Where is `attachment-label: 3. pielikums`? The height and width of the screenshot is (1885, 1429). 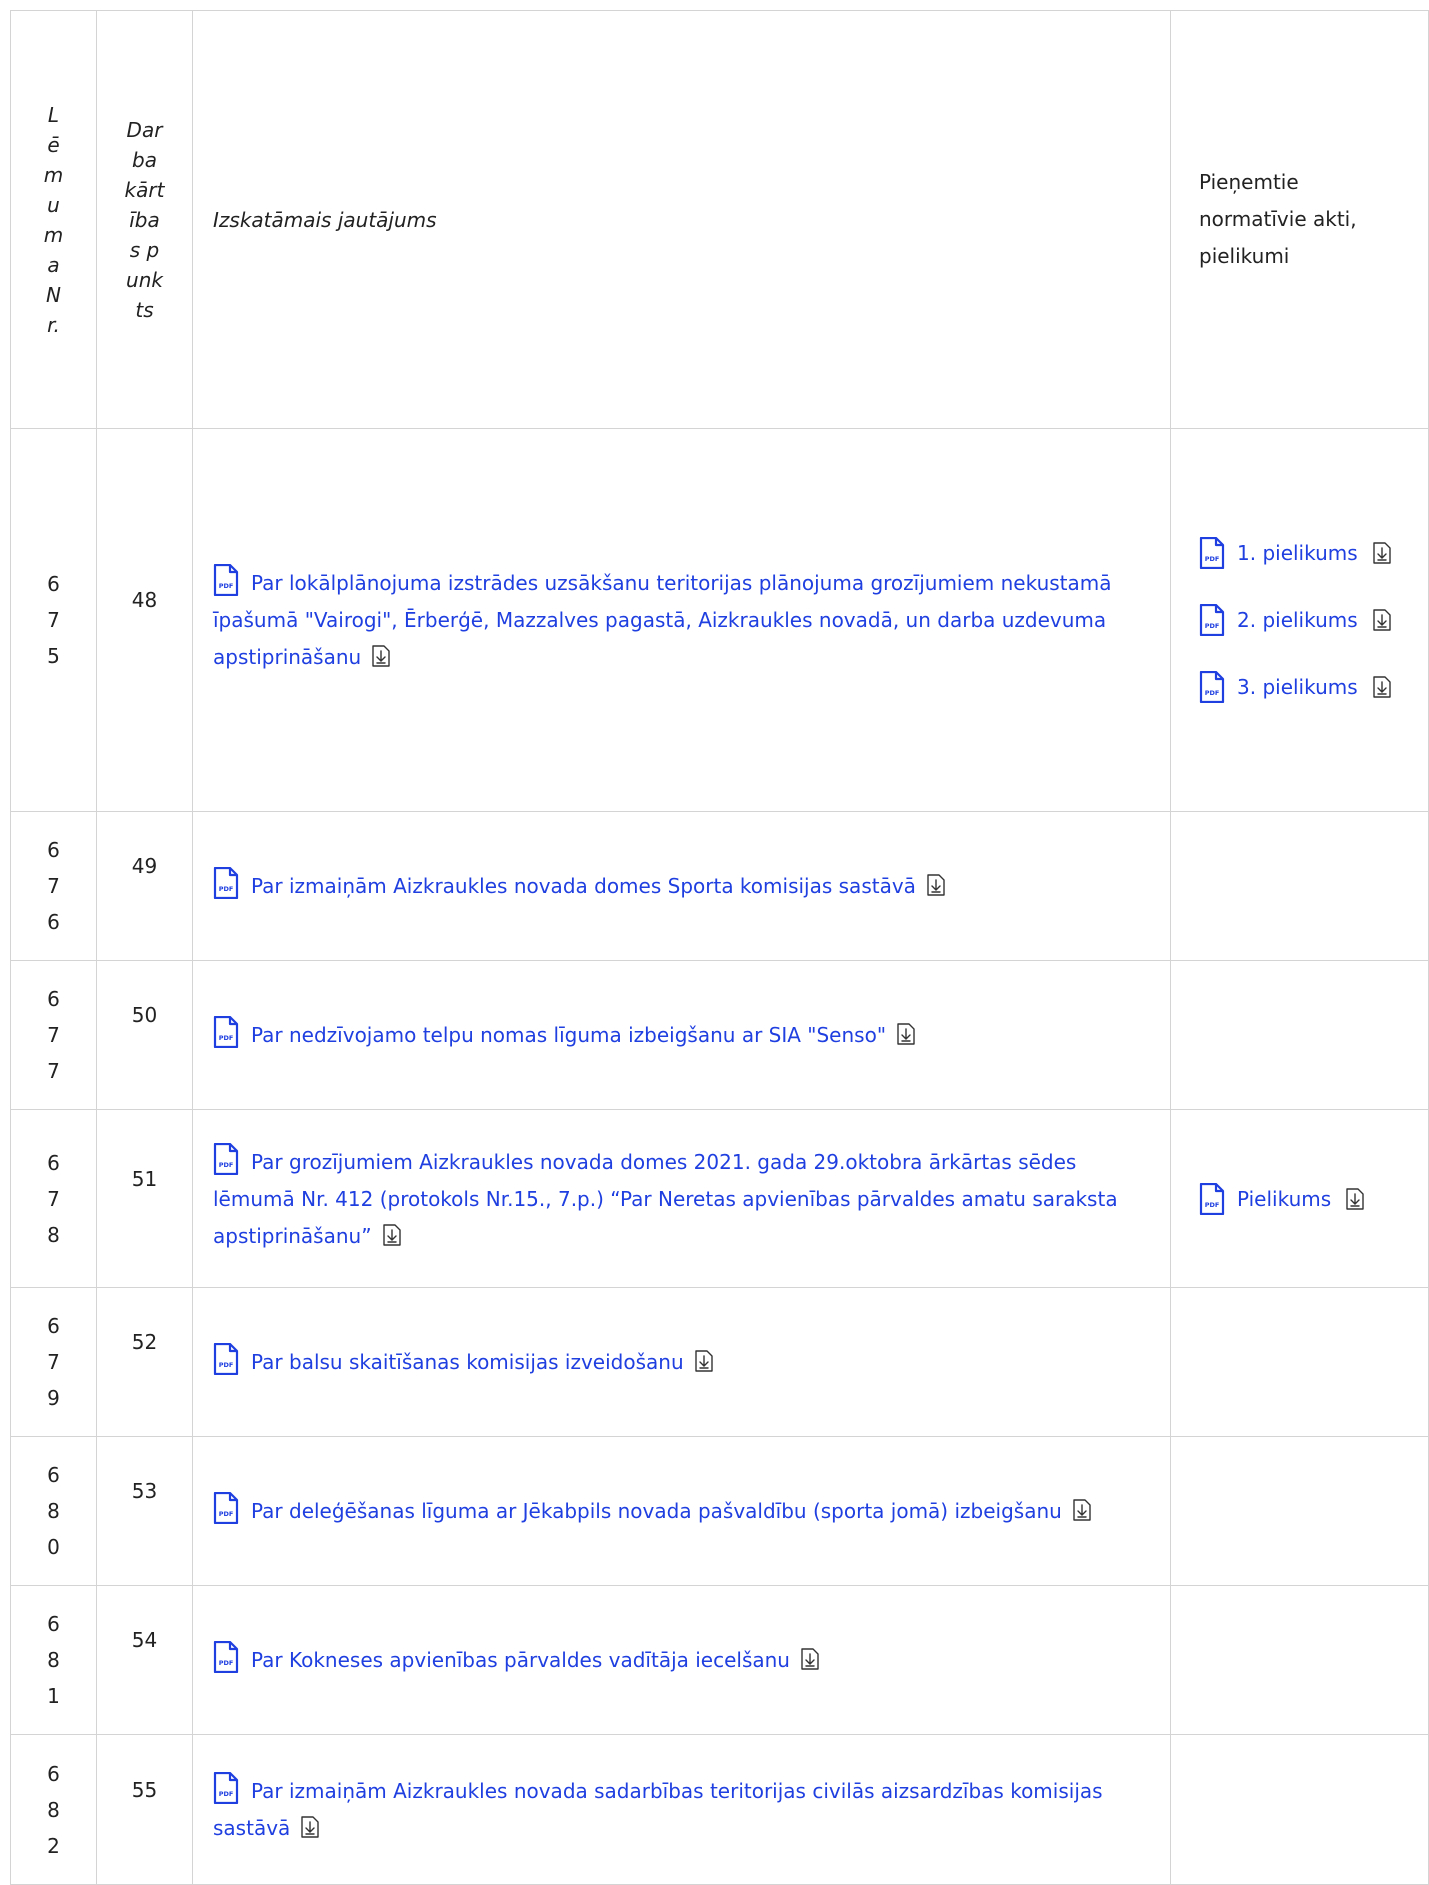
attachment-label: 3. pielikums is located at coordinates (1297, 687).